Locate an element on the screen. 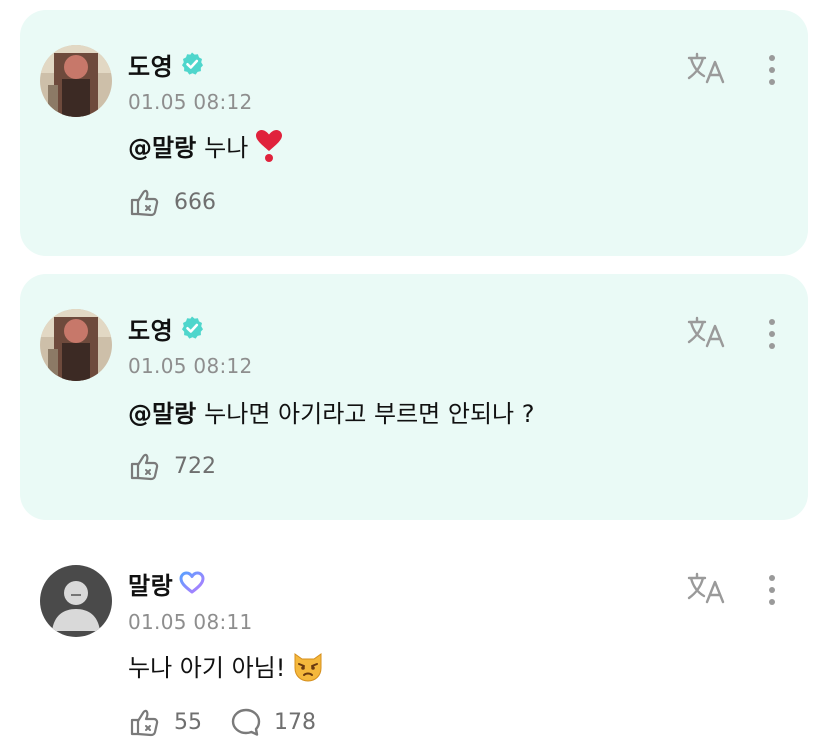 The height and width of the screenshot is (756, 828). like-stat: 666 is located at coordinates (172, 202).